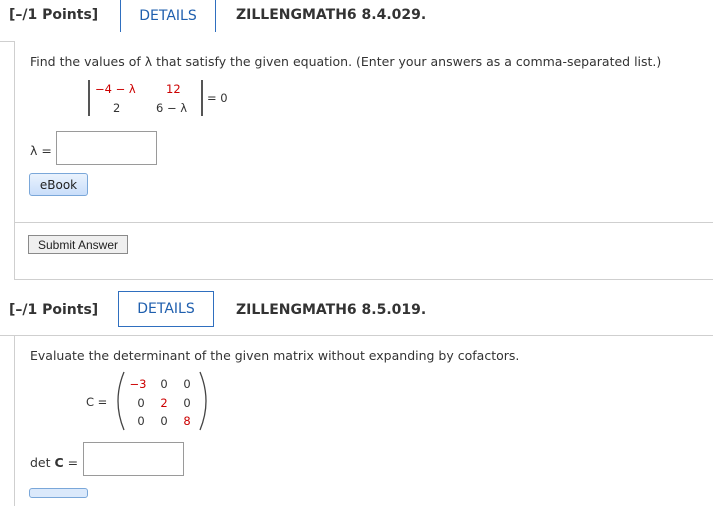  Describe the element at coordinates (202, 98) in the screenshot. I see `determinant-right-bar` at that location.